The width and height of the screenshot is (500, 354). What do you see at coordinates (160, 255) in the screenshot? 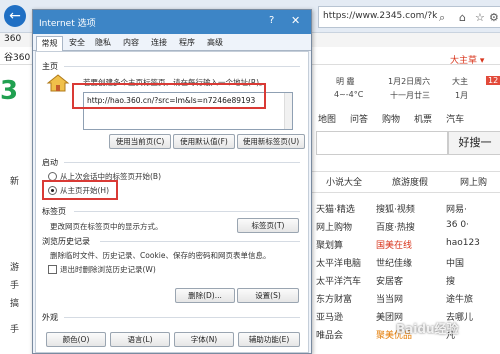
I see `history-description: 删除临时文件、历史记录、Cookie、保存的密码和网页表单信息。` at bounding box center [160, 255].